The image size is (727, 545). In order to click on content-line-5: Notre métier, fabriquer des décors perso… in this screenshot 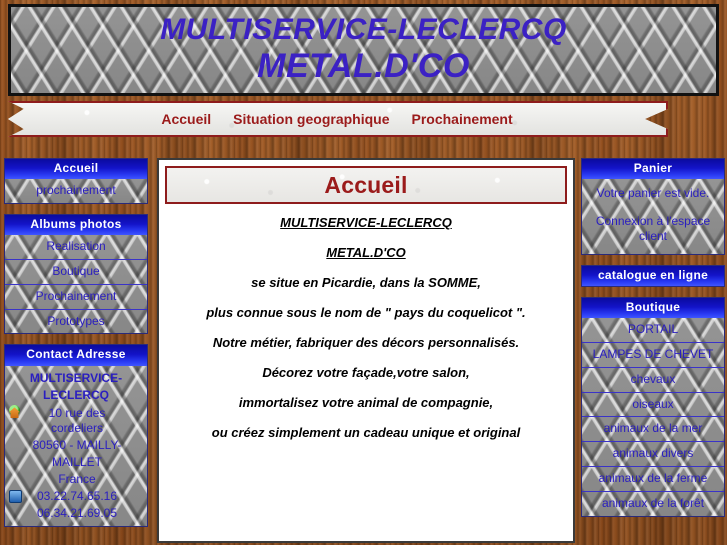, I will do `click(366, 342)`.